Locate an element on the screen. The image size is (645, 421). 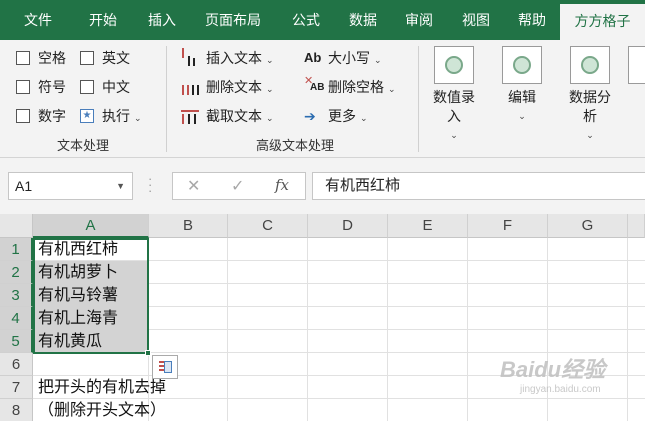
column-header-a: A is located at coordinates (91, 226).